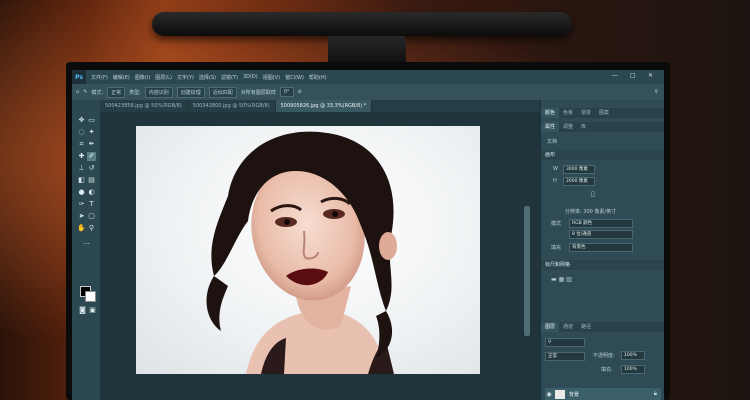  I want to click on height-field: 2000 像素, so click(579, 181).